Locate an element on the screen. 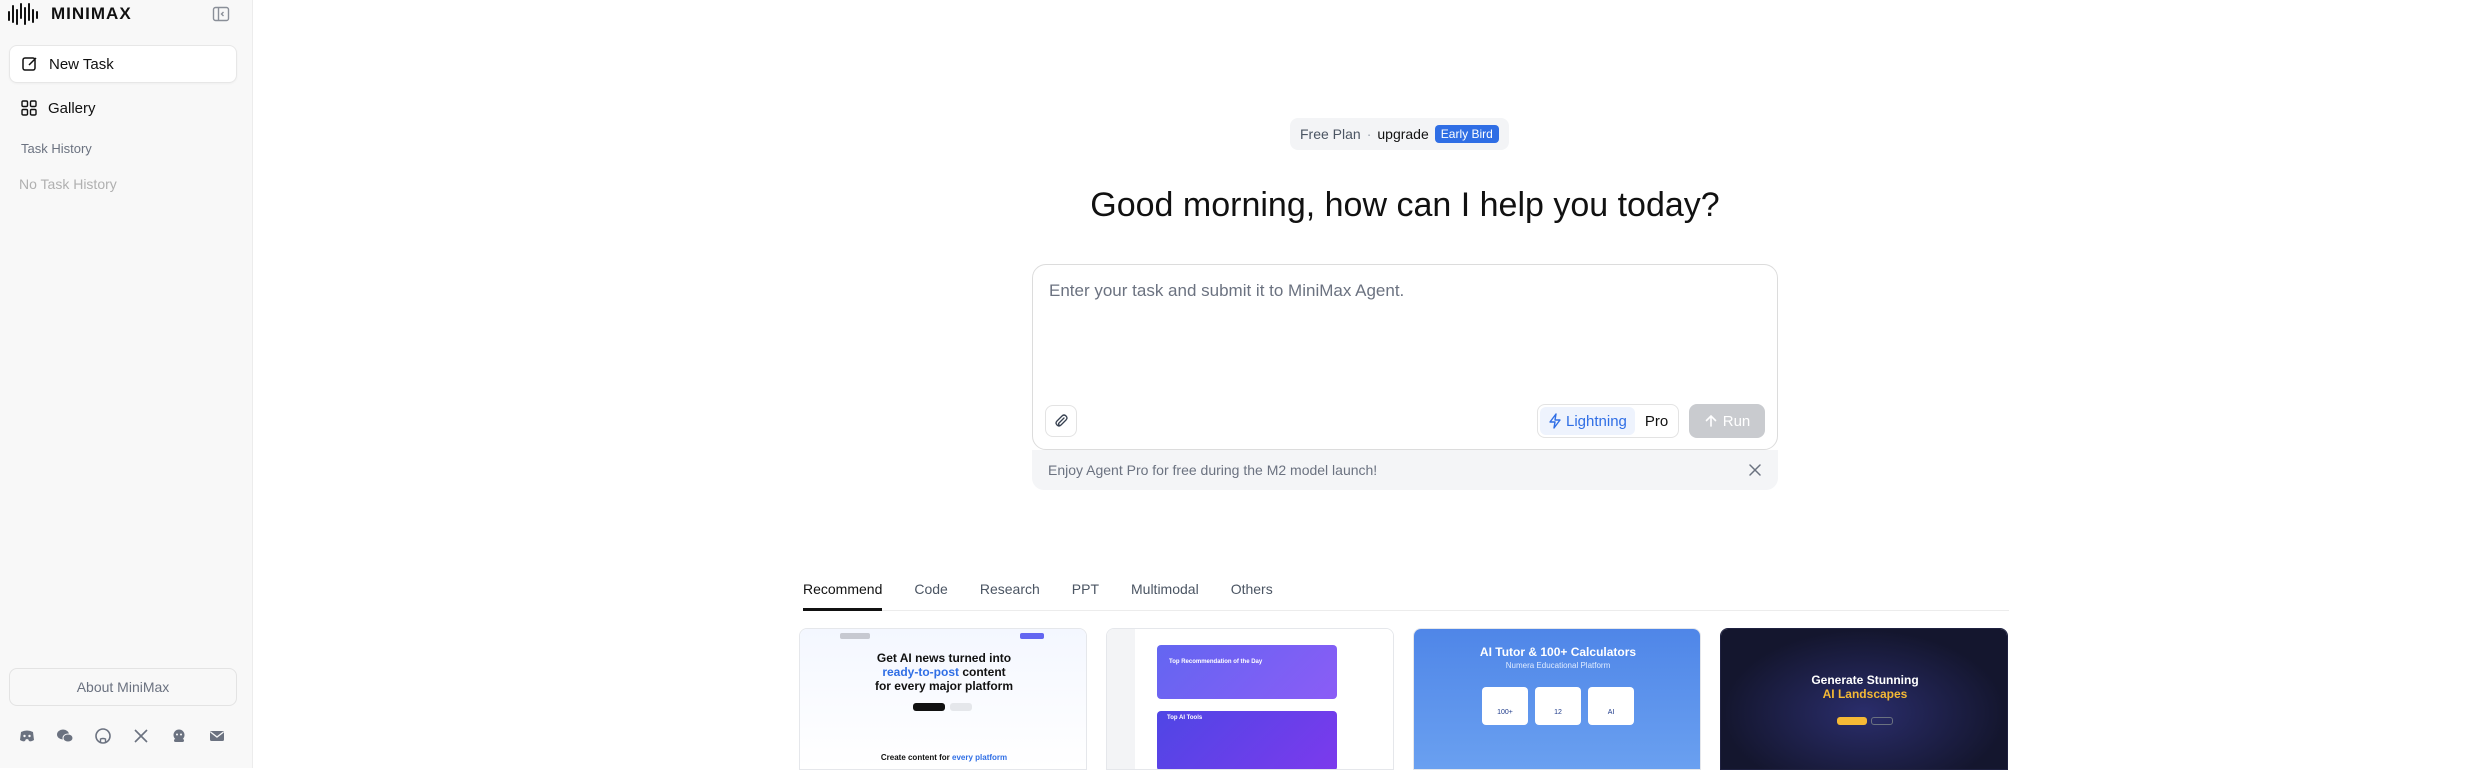  gallery-label: Gallery is located at coordinates (72, 108).